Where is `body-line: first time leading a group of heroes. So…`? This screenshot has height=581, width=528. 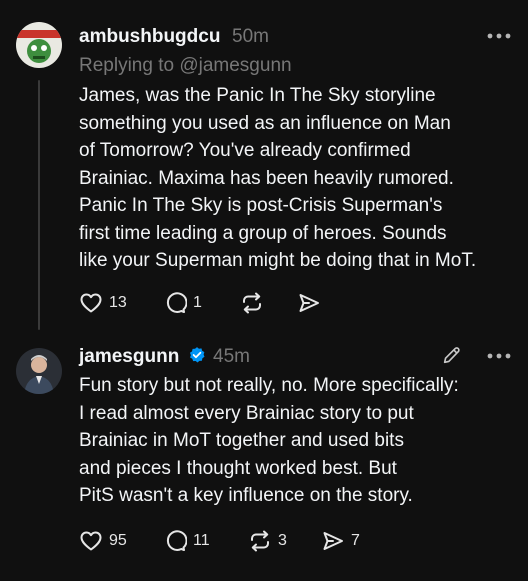
body-line: first time leading a group of heroes. So… is located at coordinates (263, 233).